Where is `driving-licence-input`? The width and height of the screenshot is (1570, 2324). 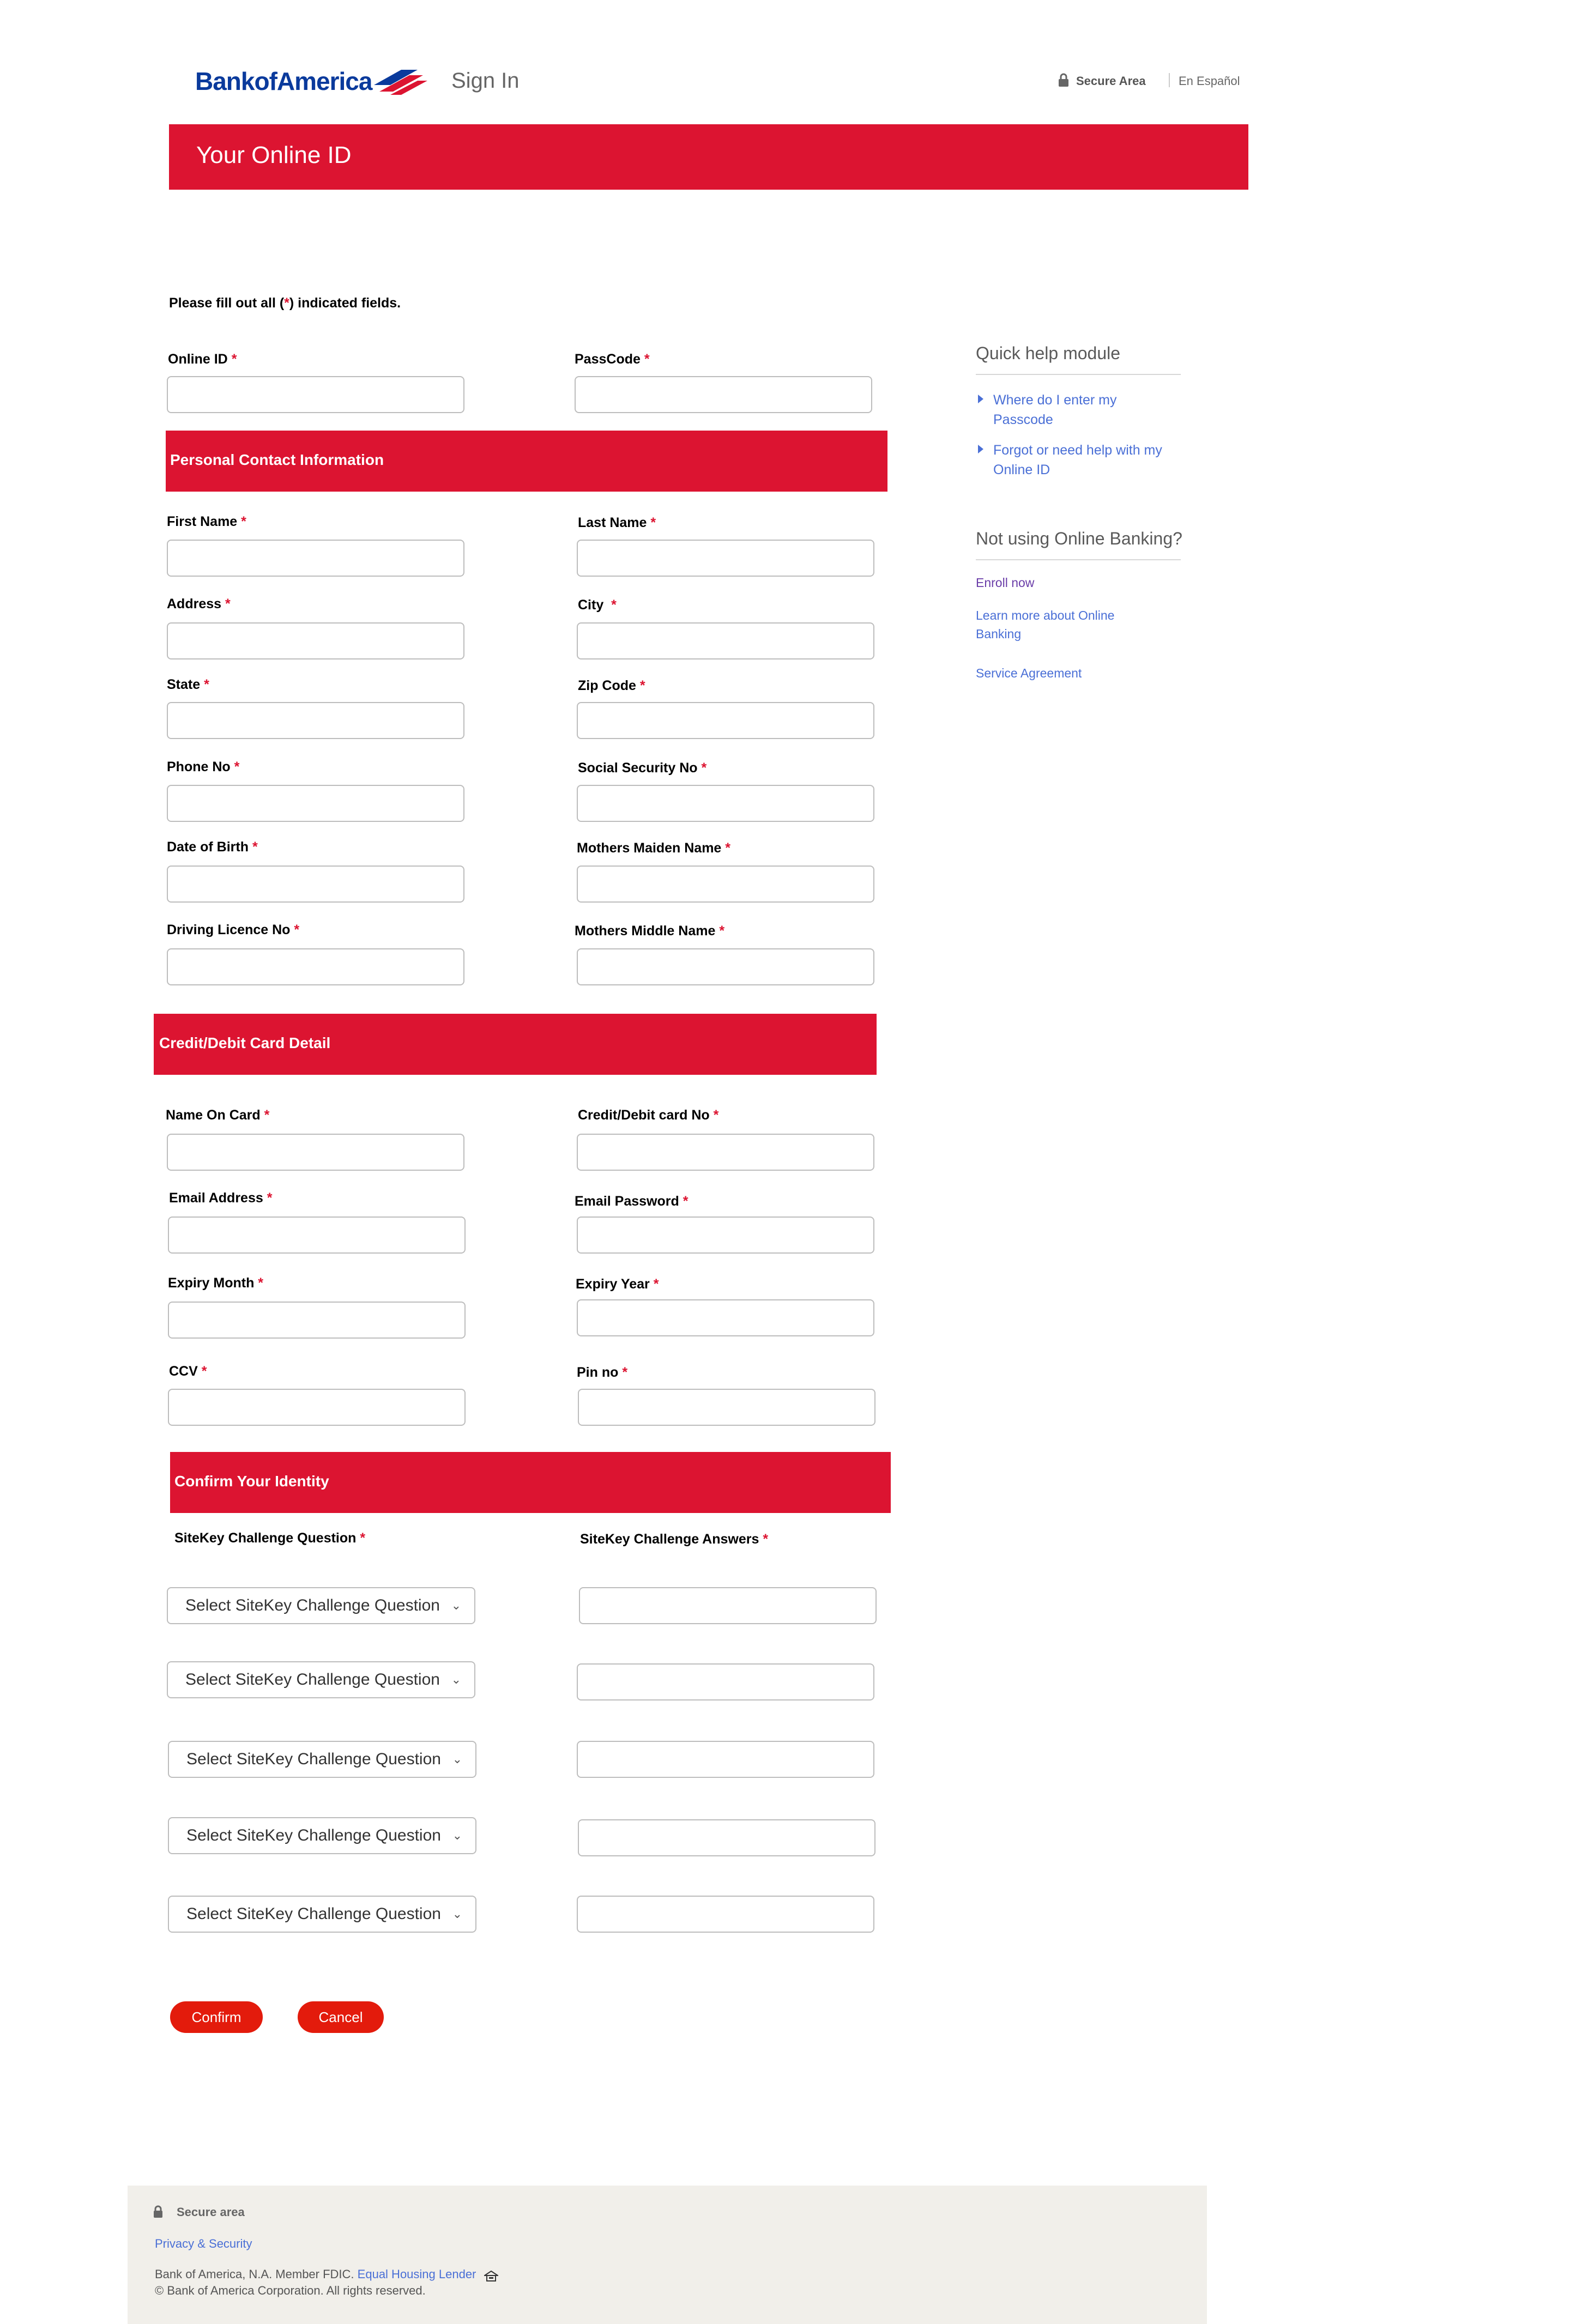
driving-licence-input is located at coordinates (315, 967).